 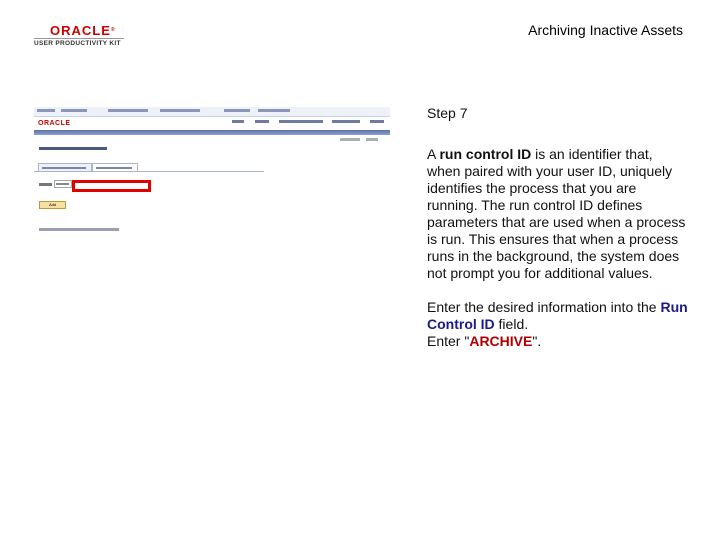 What do you see at coordinates (79, 229) in the screenshot?
I see `footer-links` at bounding box center [79, 229].